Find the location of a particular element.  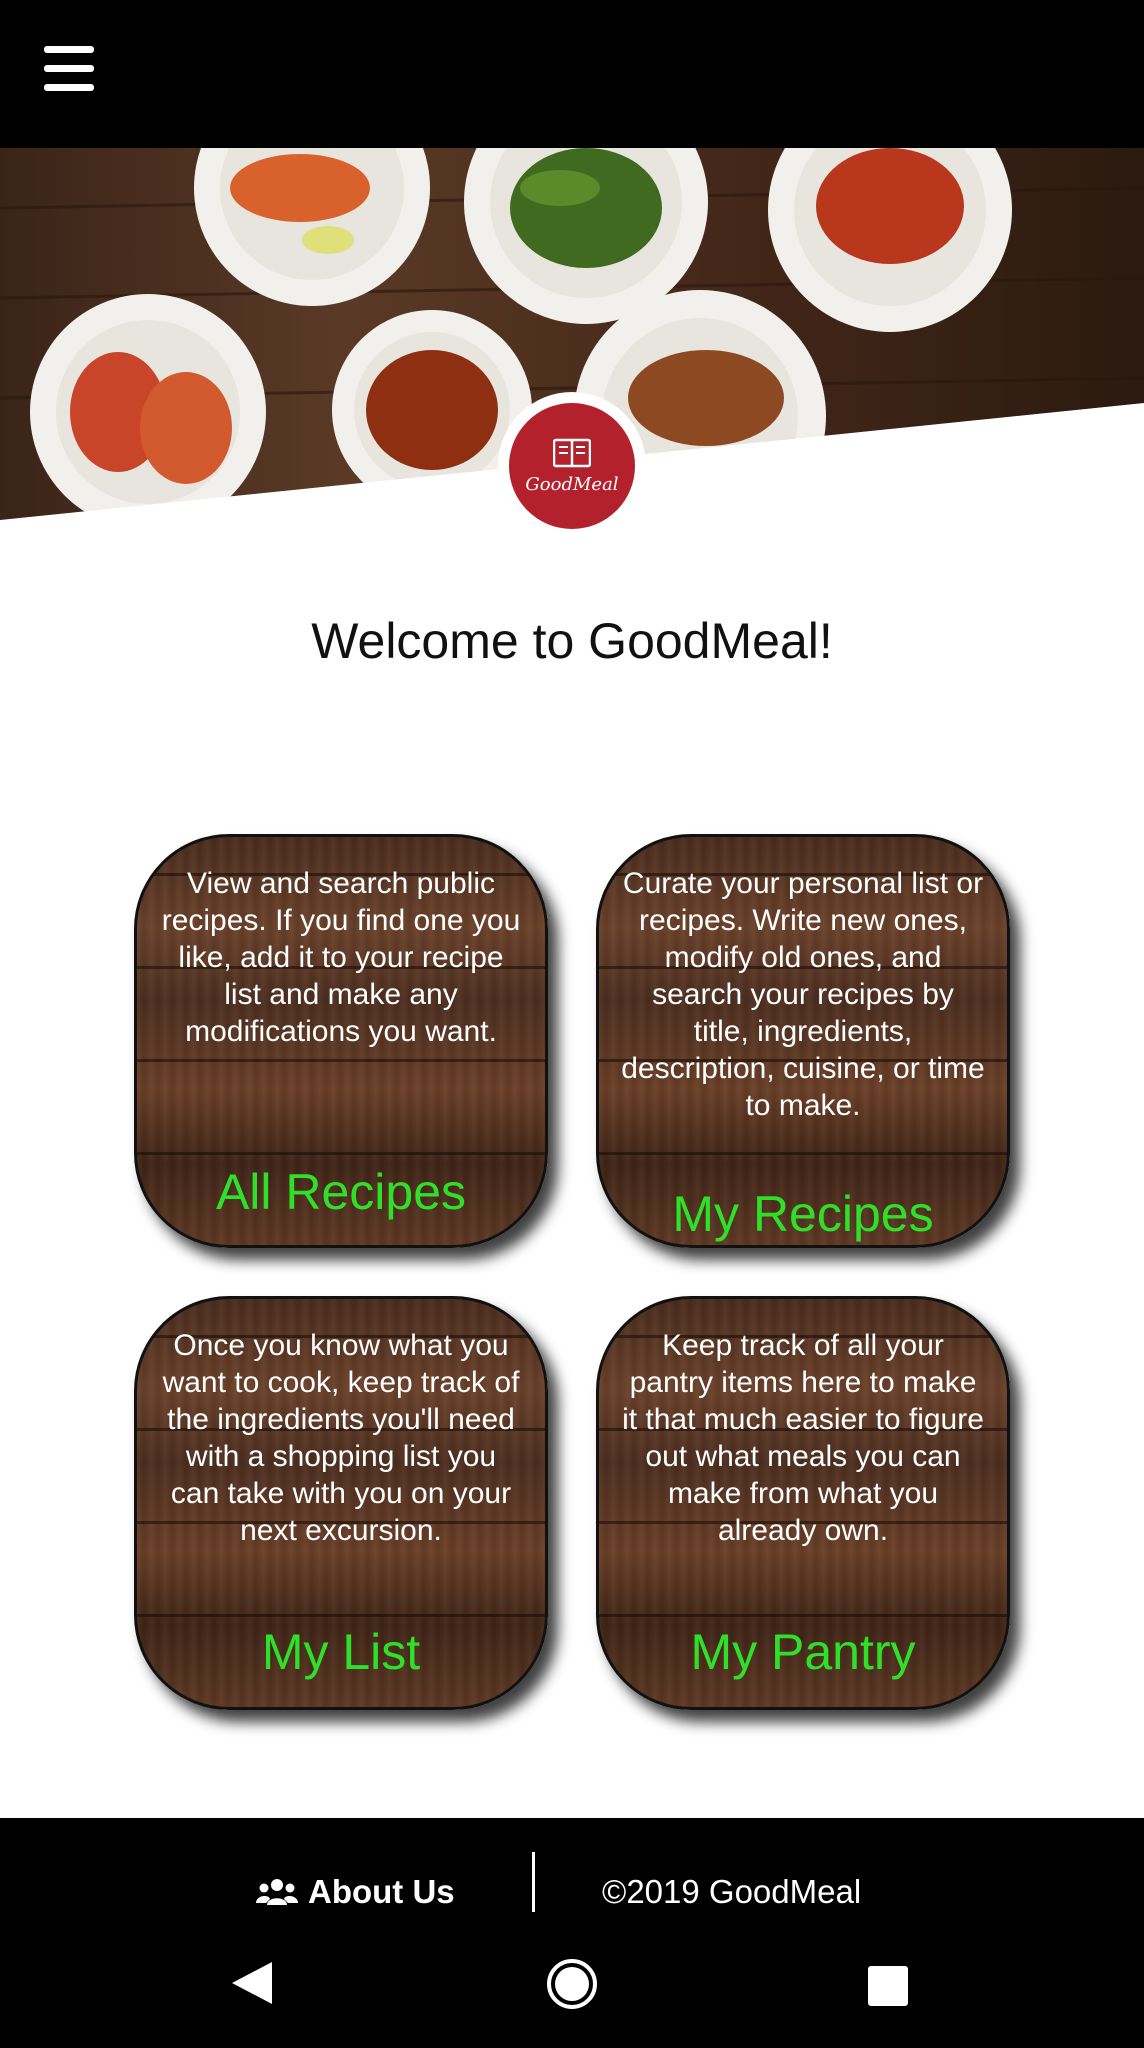

hamburger-menu-icon is located at coordinates (69, 69).